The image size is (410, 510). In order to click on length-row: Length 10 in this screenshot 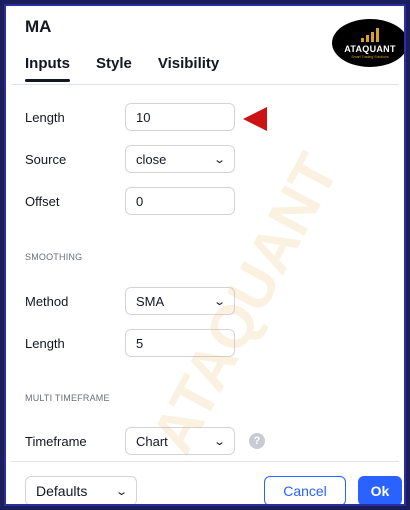, I will do `click(130, 117)`.